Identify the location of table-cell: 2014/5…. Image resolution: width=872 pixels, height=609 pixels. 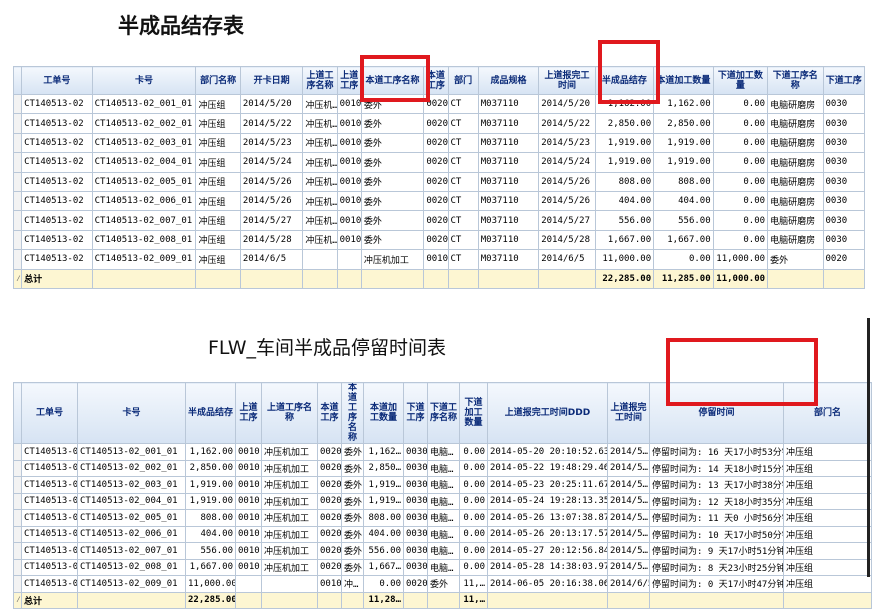
(628, 452).